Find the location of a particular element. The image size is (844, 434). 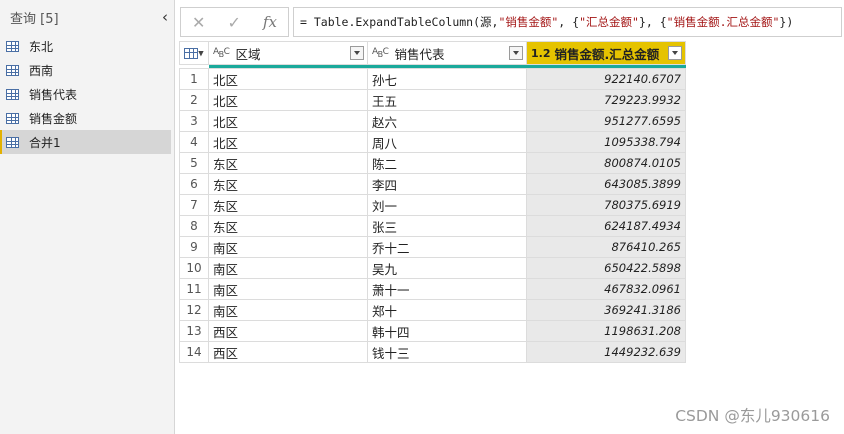

query-item: 销售代表 is located at coordinates (87, 94).